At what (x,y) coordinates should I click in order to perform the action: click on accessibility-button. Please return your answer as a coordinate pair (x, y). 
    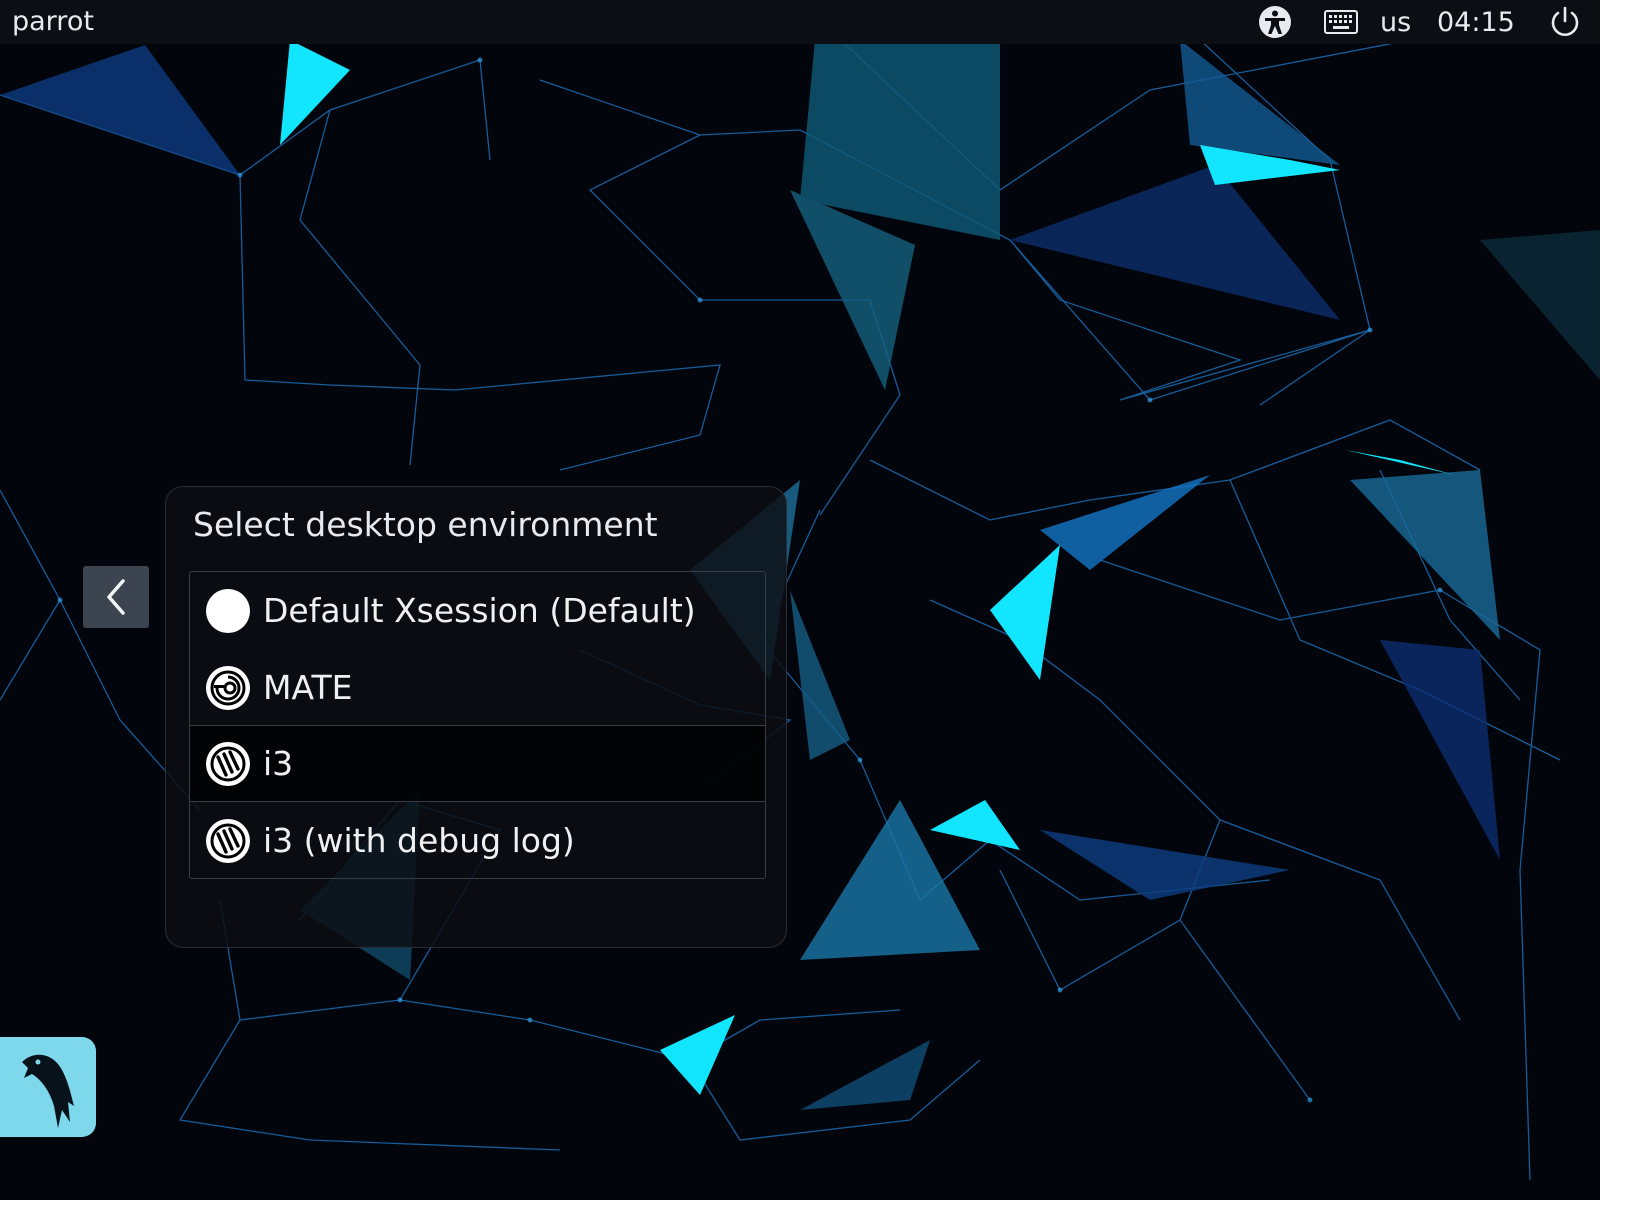
    Looking at the image, I should click on (1275, 22).